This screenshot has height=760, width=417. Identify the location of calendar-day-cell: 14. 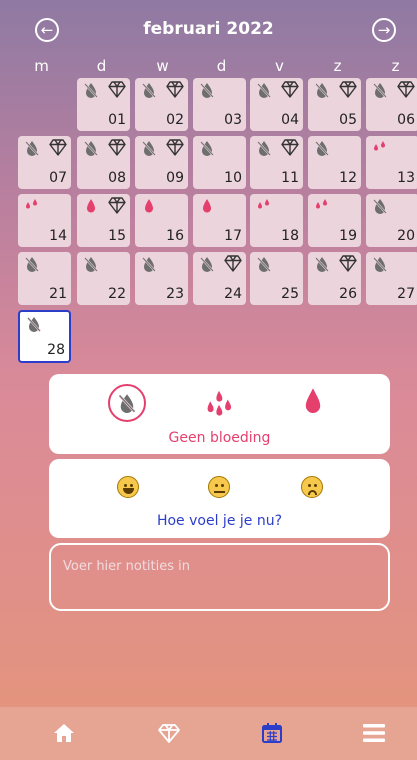
(44, 220).